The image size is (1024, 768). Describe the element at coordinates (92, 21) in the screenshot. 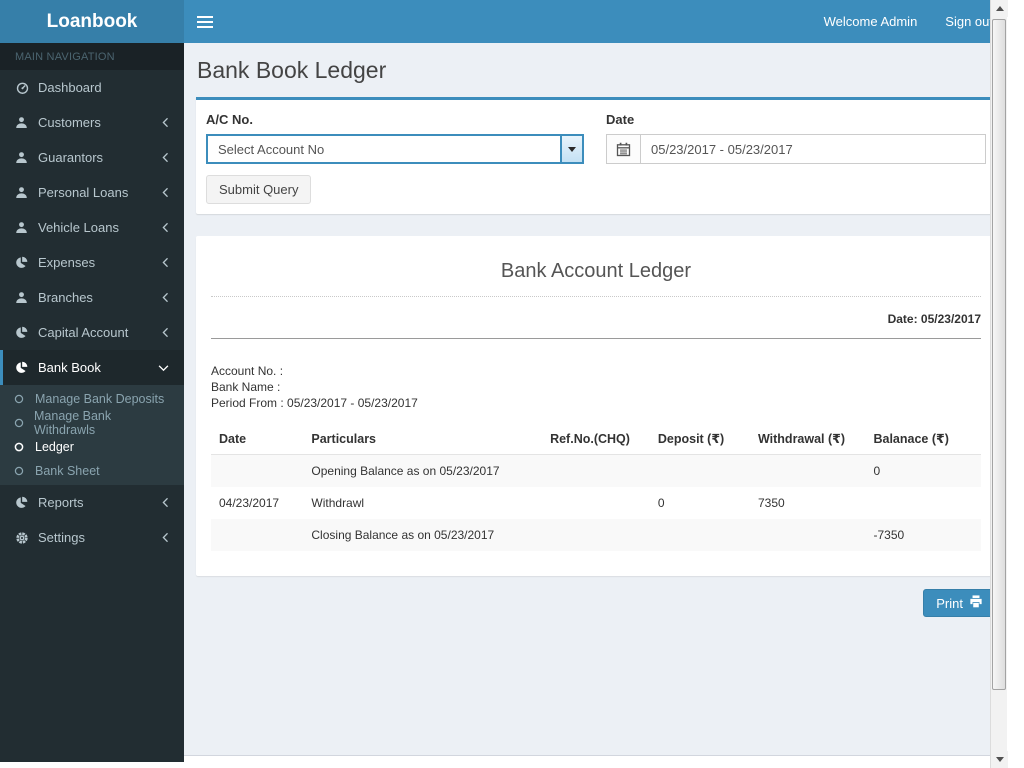

I see `app-logo: Loanbook` at that location.